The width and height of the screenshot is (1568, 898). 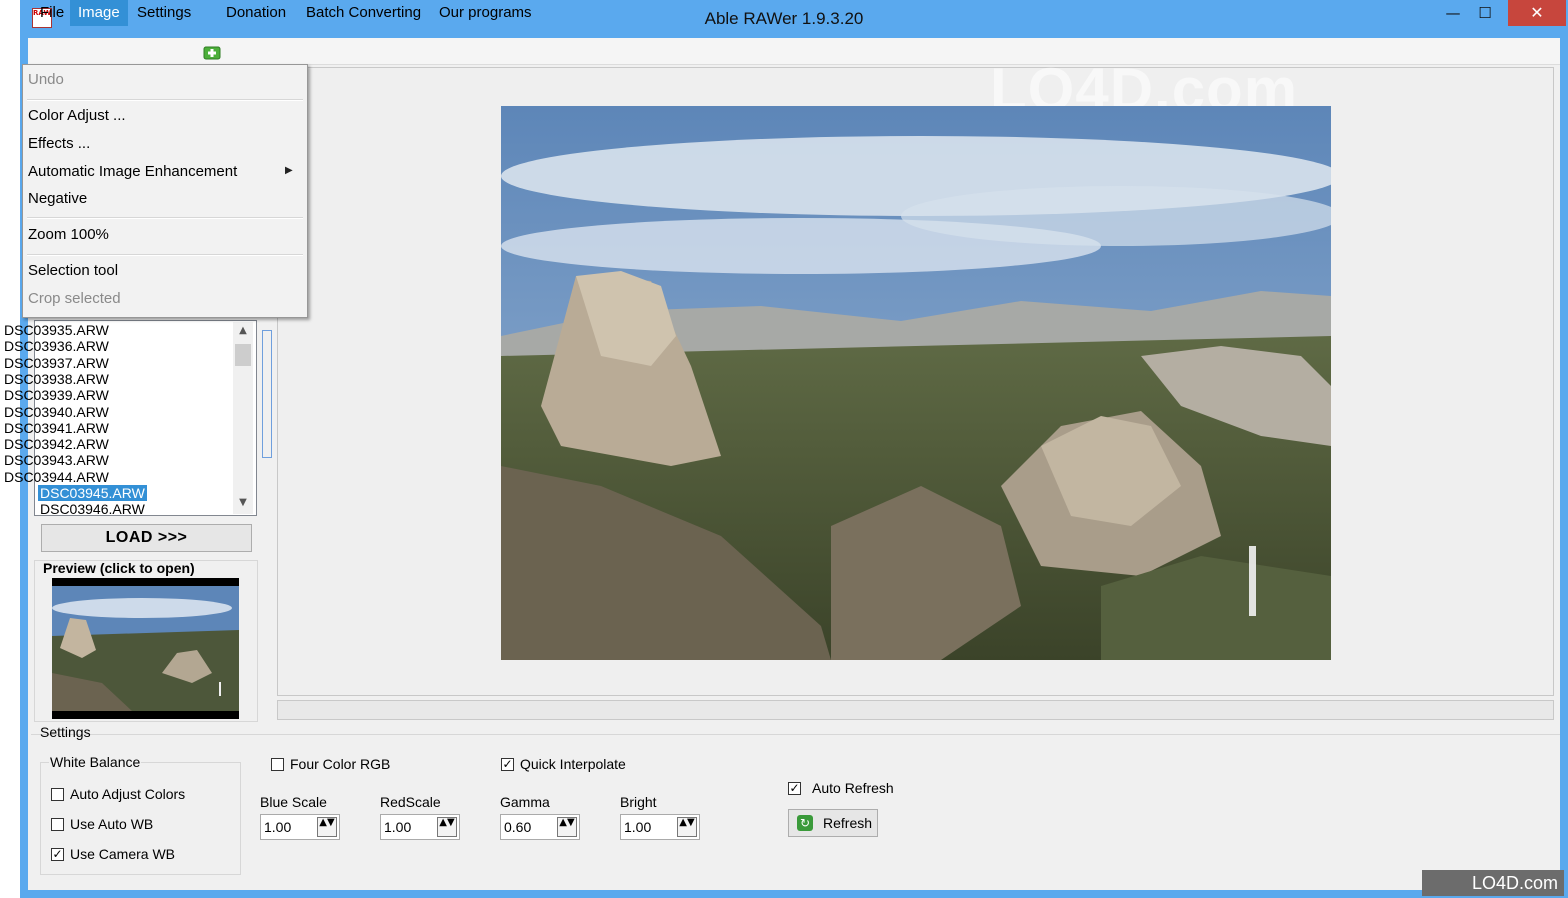 I want to click on use-camera-wb-label: Use Camera WB, so click(x=122, y=854).